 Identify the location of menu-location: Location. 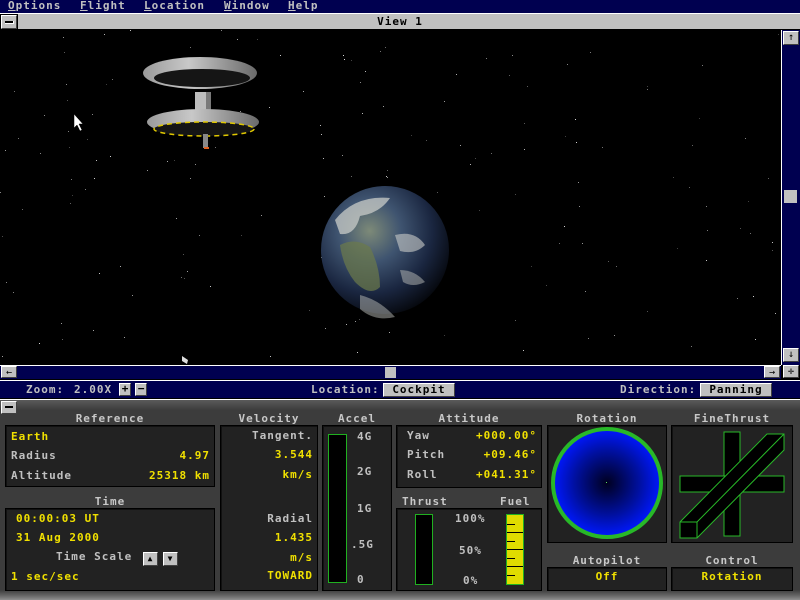
(174, 6).